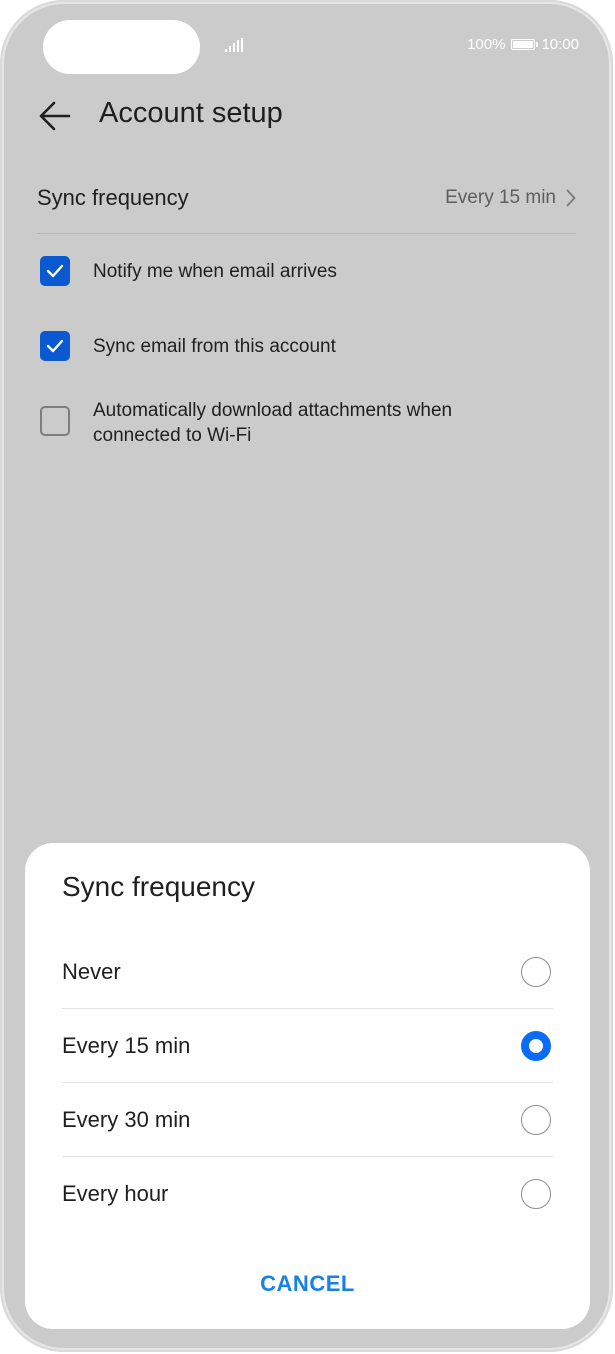  Describe the element at coordinates (307, 1194) in the screenshot. I see `choice-every-hour: Every hour` at that location.